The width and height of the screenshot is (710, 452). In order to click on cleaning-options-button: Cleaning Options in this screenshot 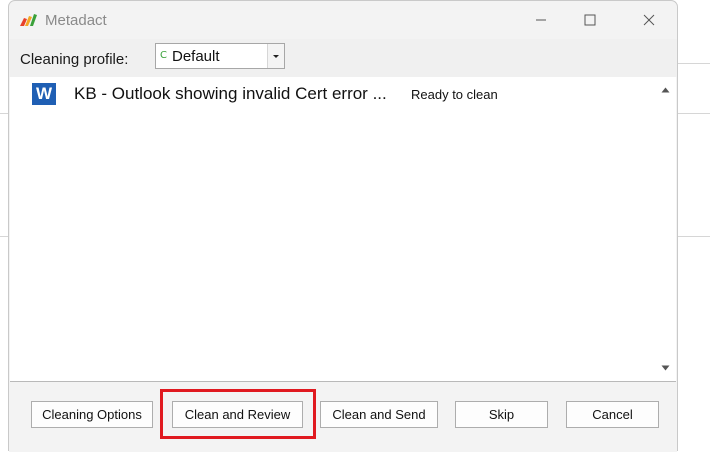, I will do `click(92, 414)`.